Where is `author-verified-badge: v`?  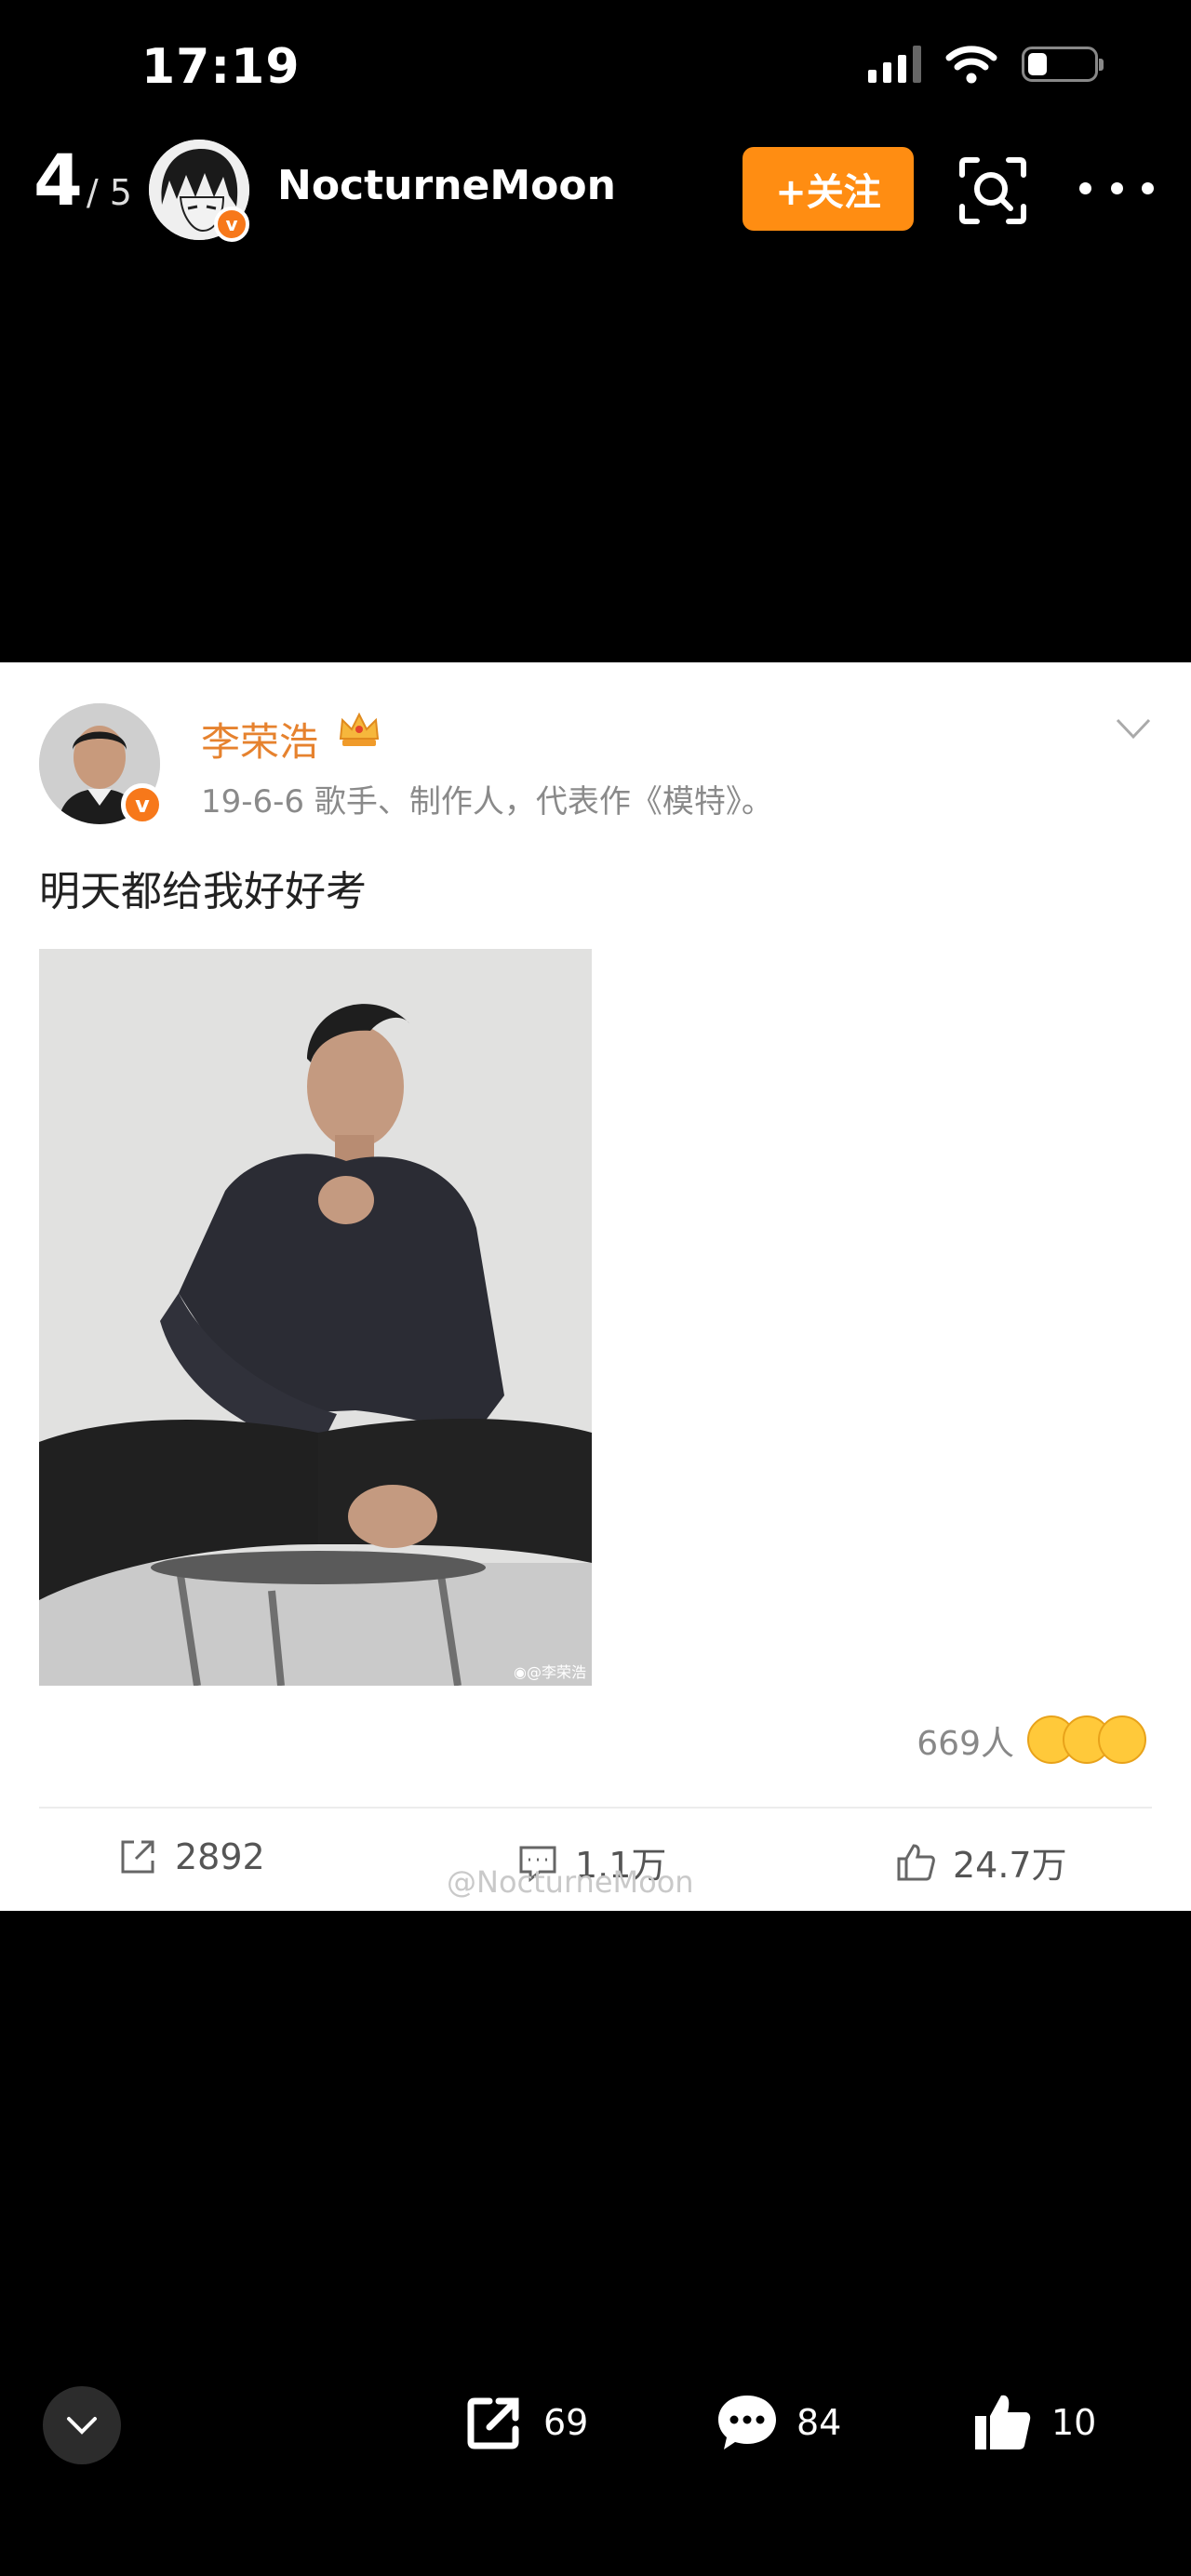
author-verified-badge: v is located at coordinates (142, 804).